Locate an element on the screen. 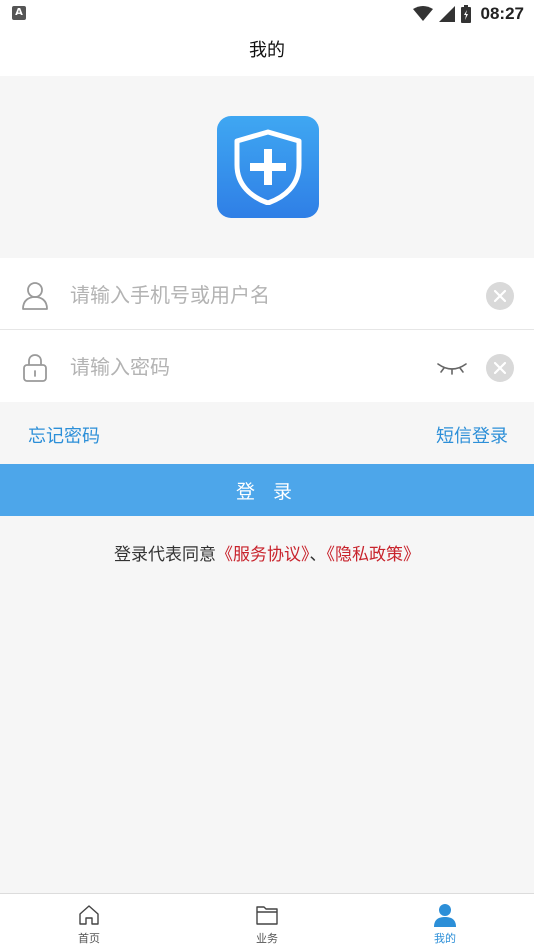  agreement-prefix: 登录代表同意 is located at coordinates (165, 555).